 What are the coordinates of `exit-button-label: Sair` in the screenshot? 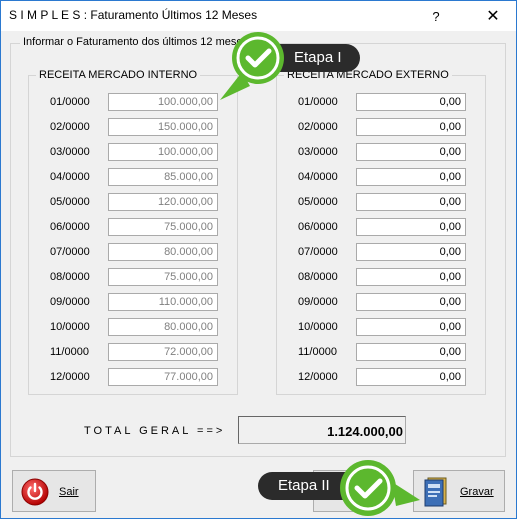 It's located at (69, 492).